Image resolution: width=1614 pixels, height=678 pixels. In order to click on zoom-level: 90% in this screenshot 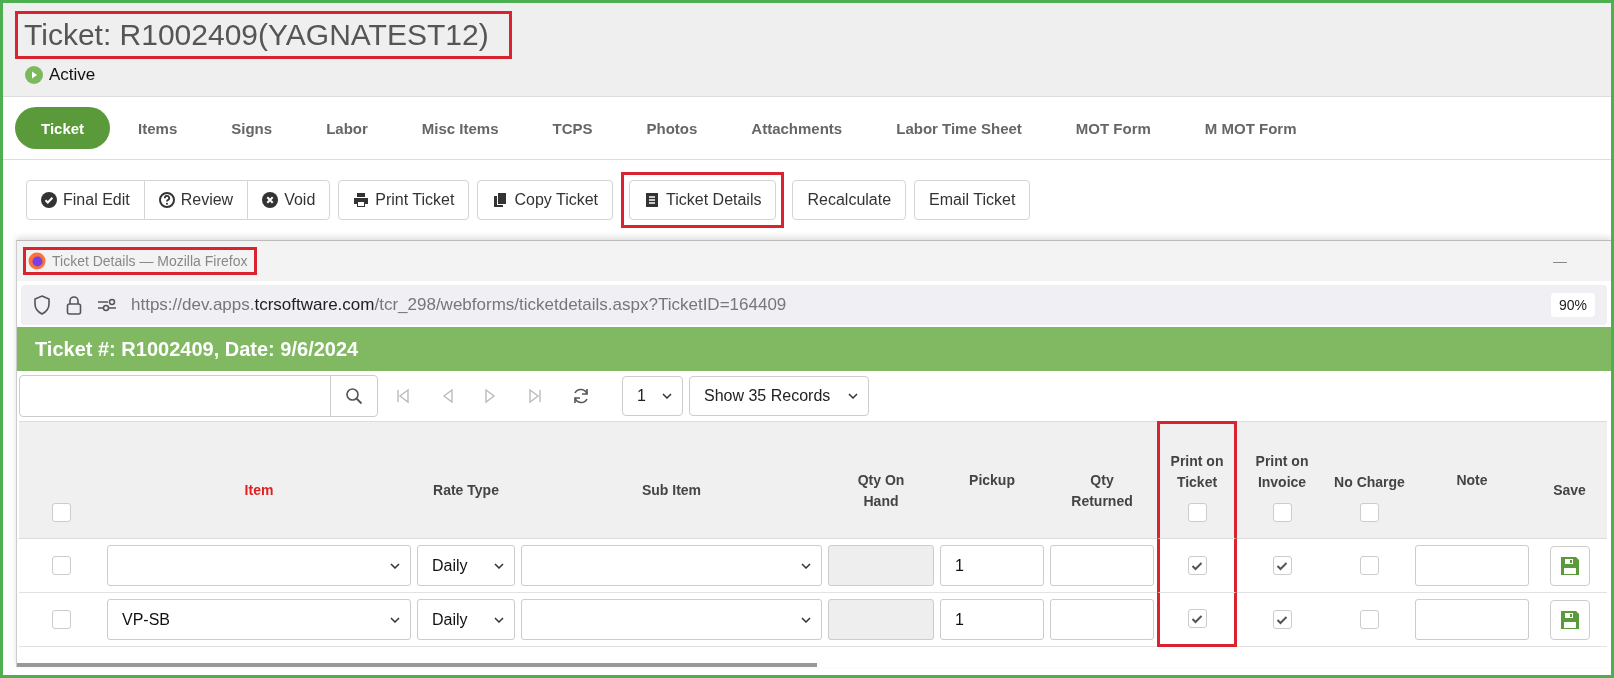, I will do `click(1572, 305)`.